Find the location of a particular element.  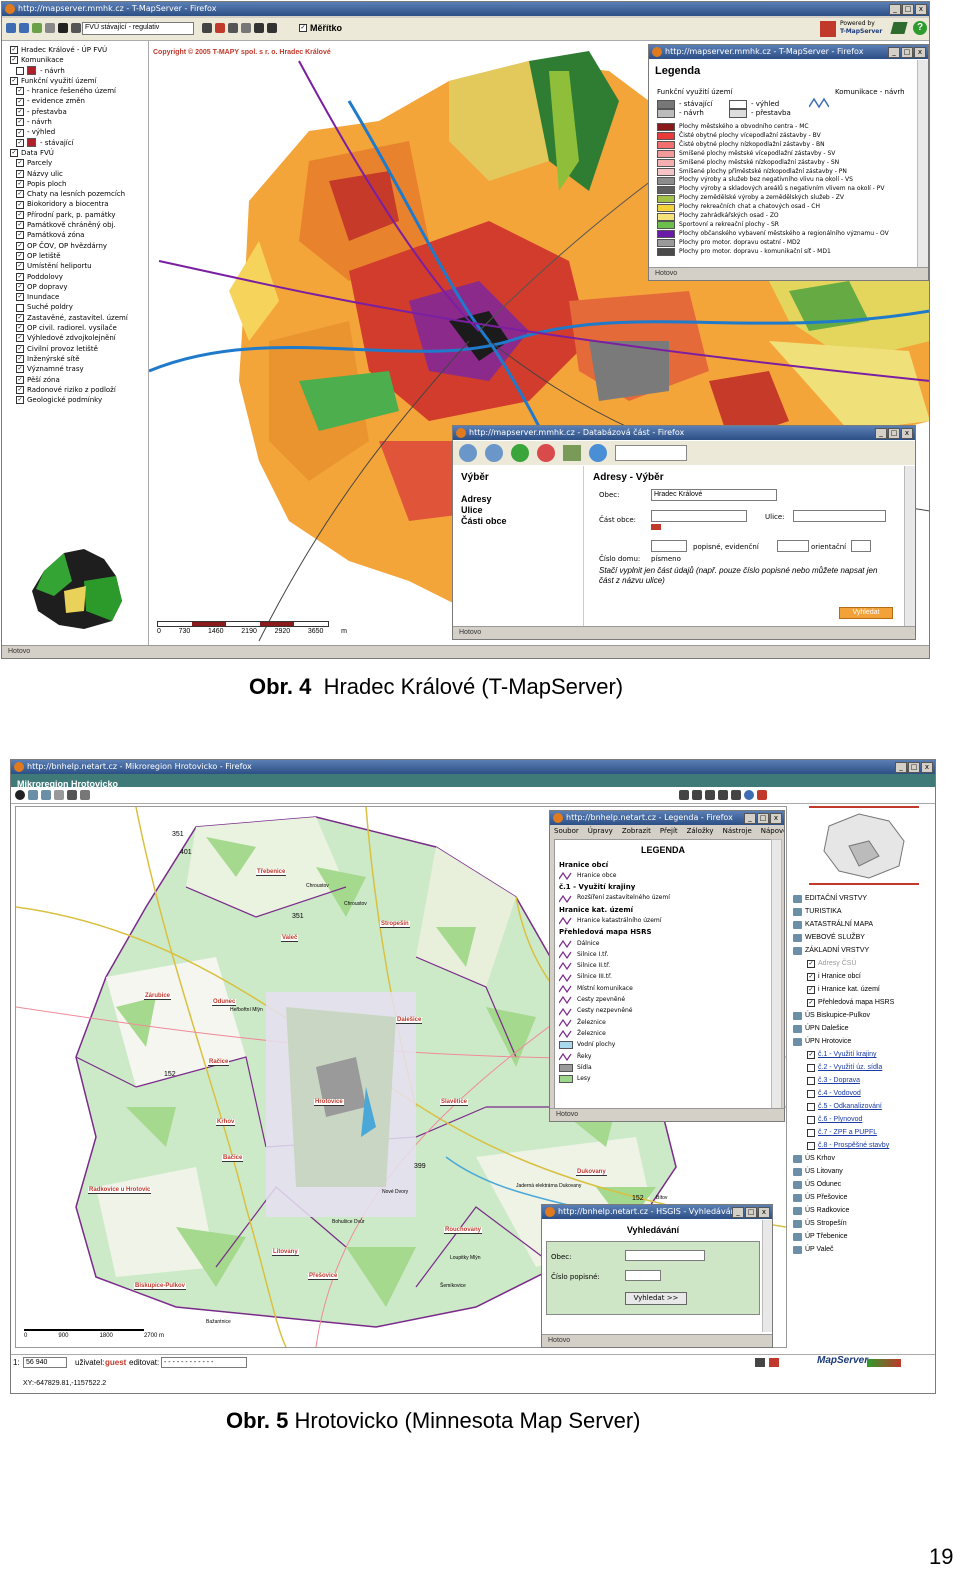

menu-item: Úpravy is located at coordinates (600, 831).